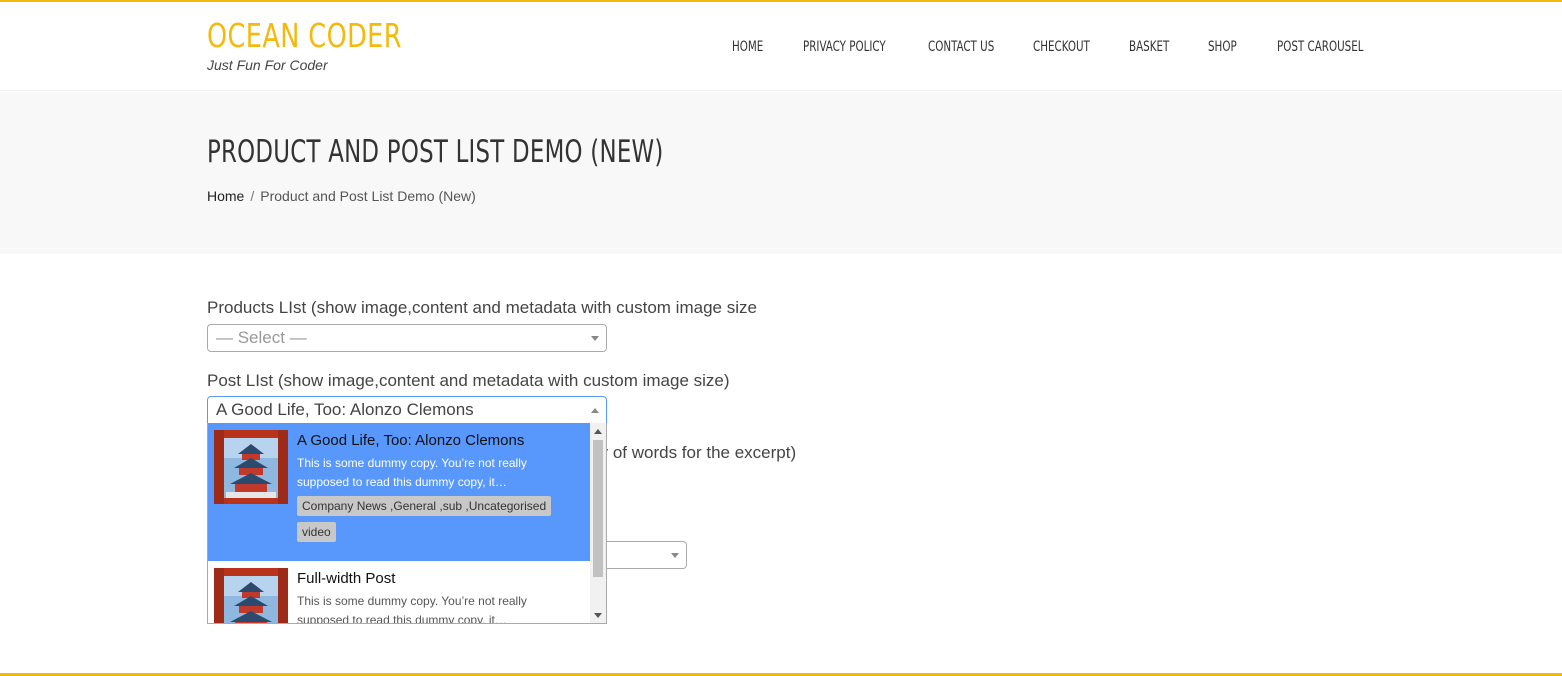 Image resolution: width=1562 pixels, height=676 pixels. I want to click on option-title: A Good Life, Too: Alonzo Clemons, so click(411, 440).